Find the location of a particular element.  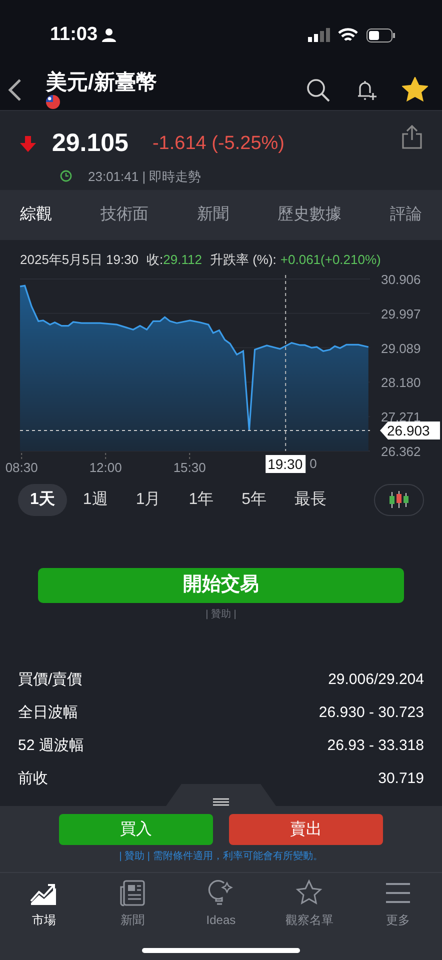

person-icon is located at coordinates (109, 35).